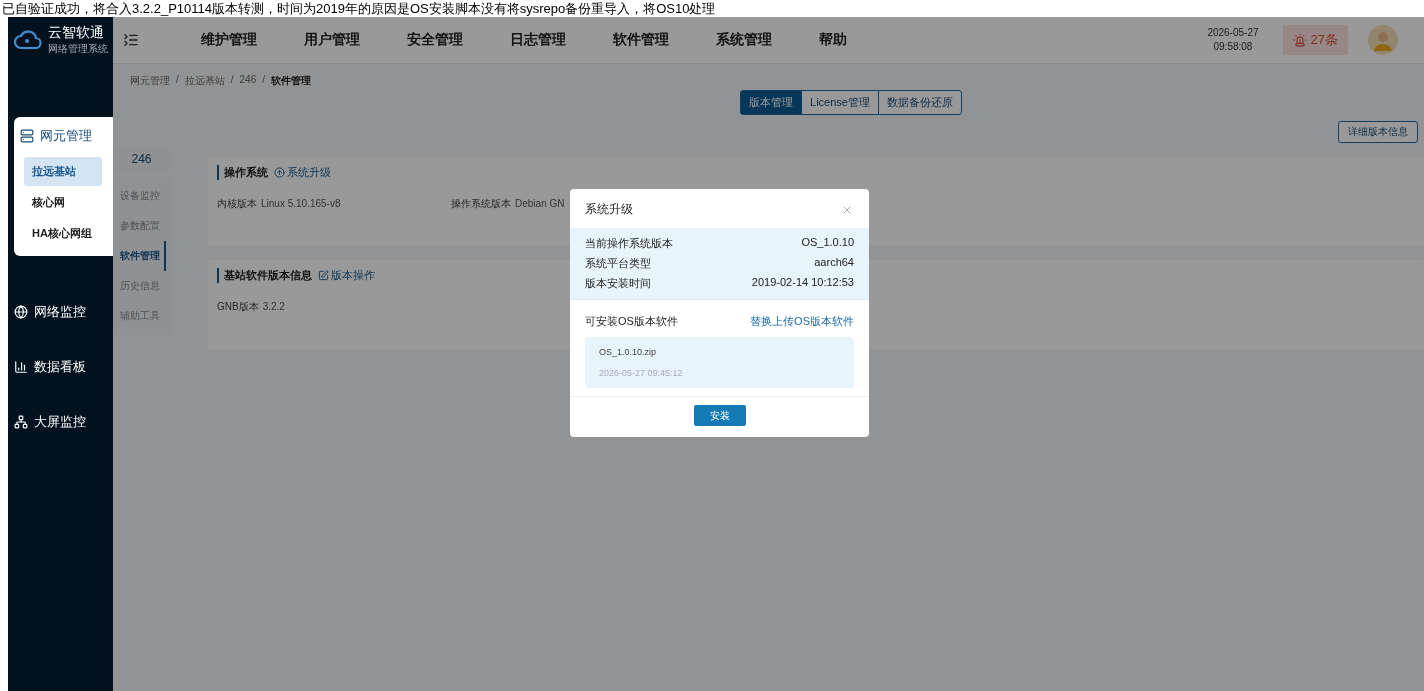 The height and width of the screenshot is (691, 1424). Describe the element at coordinates (246, 172) in the screenshot. I see `card-title: 操作系统` at that location.